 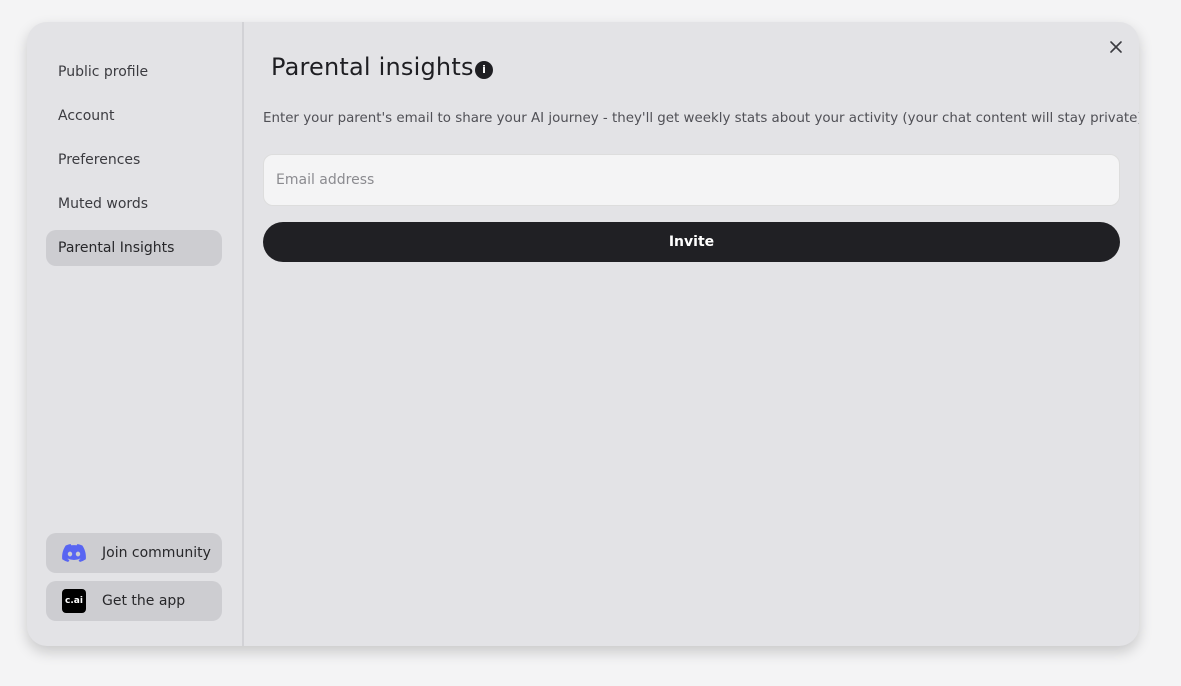 I want to click on sidebar-item-public-profile: Public profile, so click(x=134, y=72).